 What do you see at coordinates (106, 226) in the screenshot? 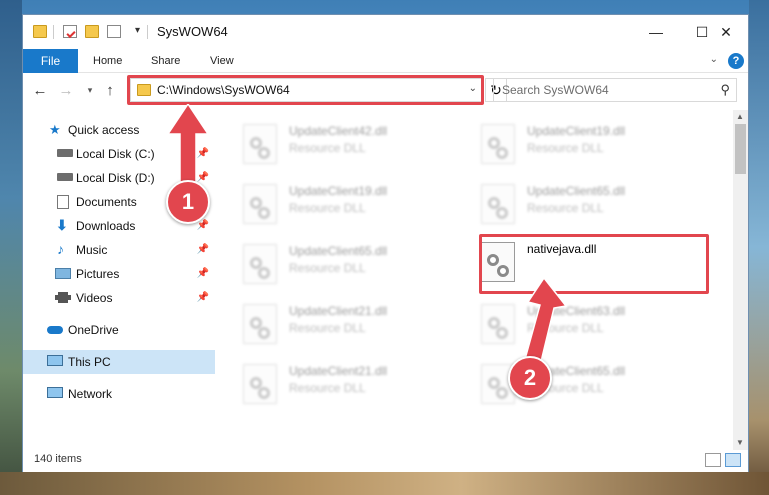
I see `sidebar-item-label: Downloads` at bounding box center [106, 226].